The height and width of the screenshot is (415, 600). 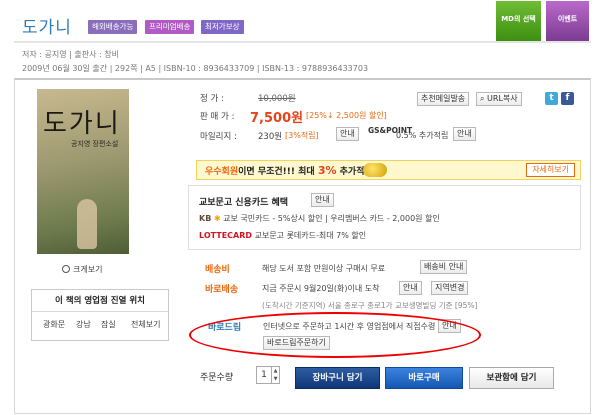 What do you see at coordinates (83, 171) in the screenshot?
I see `book-cover: 도가니 공지영 장편소설` at bounding box center [83, 171].